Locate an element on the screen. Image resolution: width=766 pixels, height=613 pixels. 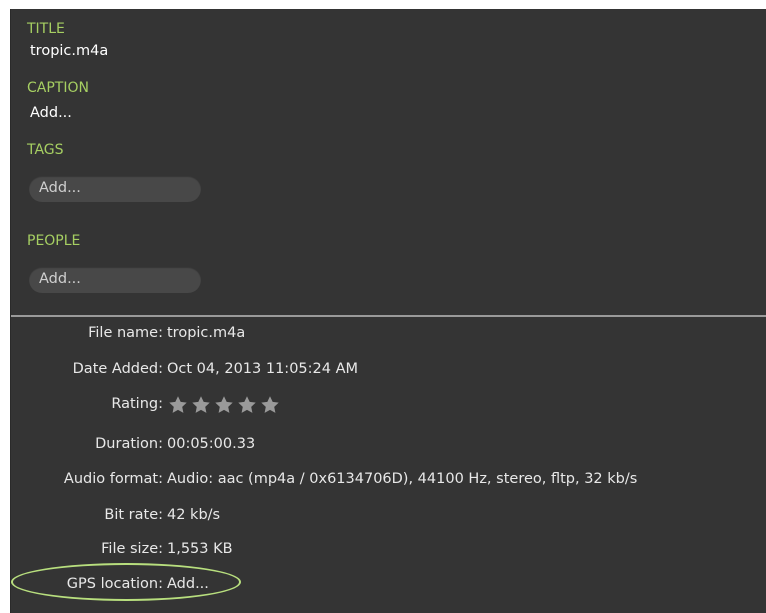
file-name-key: File name: is located at coordinates (125, 333).